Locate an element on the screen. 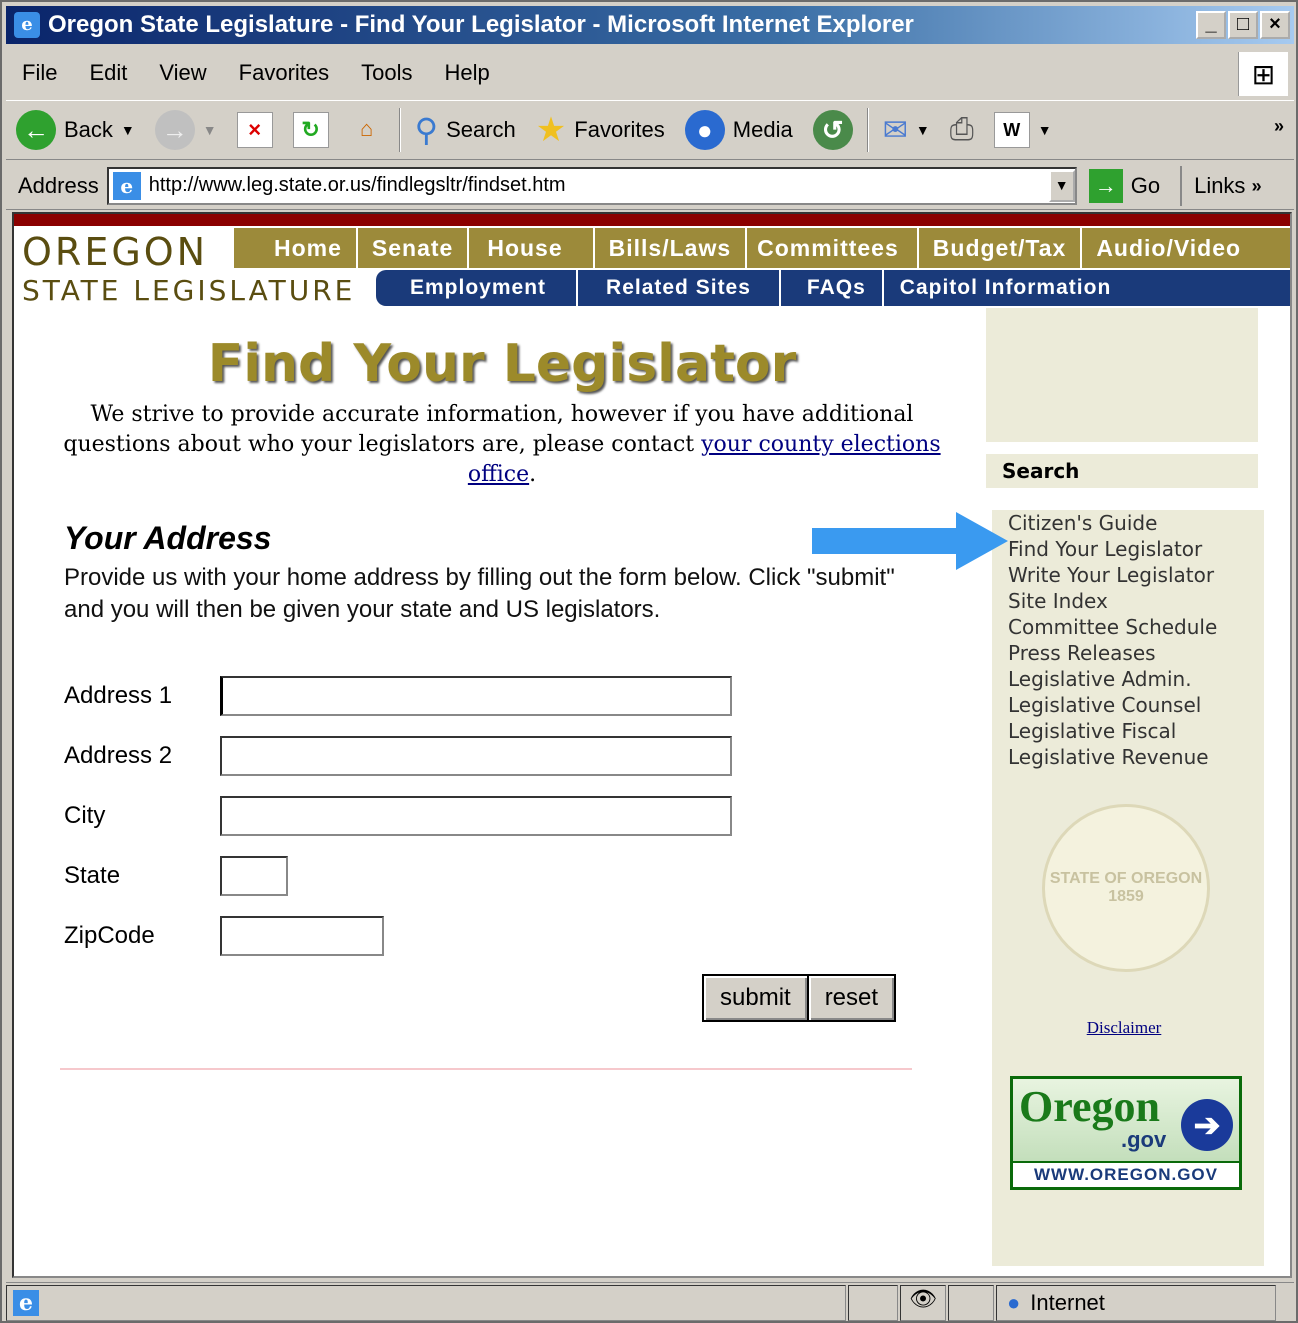  city-row: City is located at coordinates (398, 816).